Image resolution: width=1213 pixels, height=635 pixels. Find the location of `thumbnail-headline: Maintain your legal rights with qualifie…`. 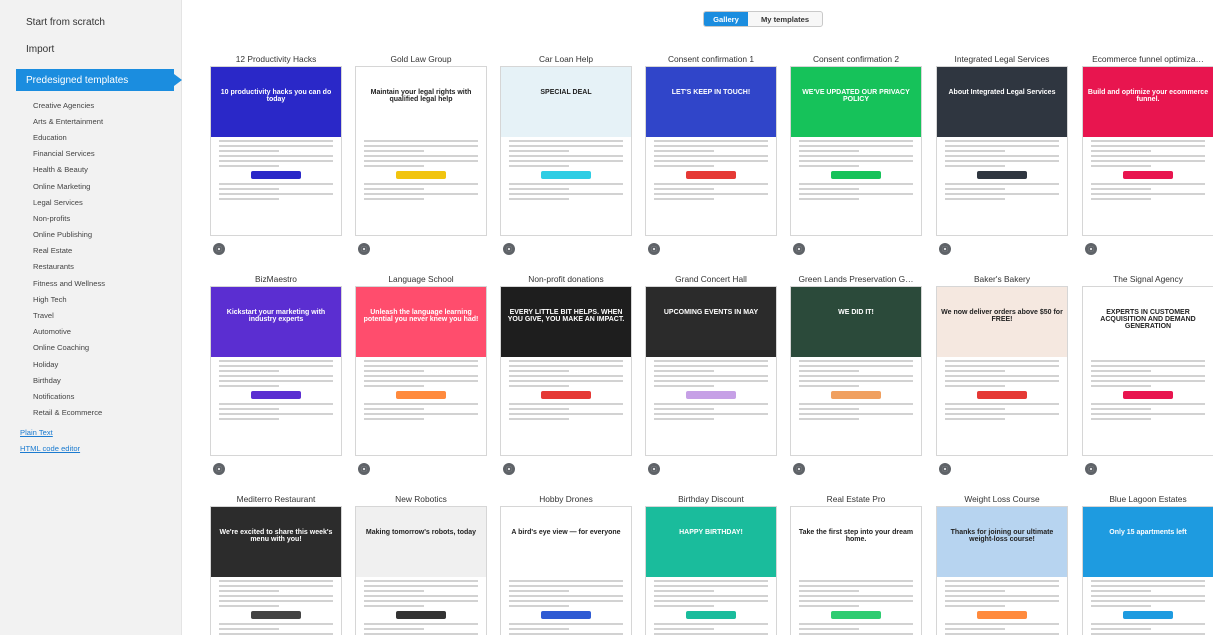

thumbnail-headline: Maintain your legal rights with qualifie… is located at coordinates (421, 96).